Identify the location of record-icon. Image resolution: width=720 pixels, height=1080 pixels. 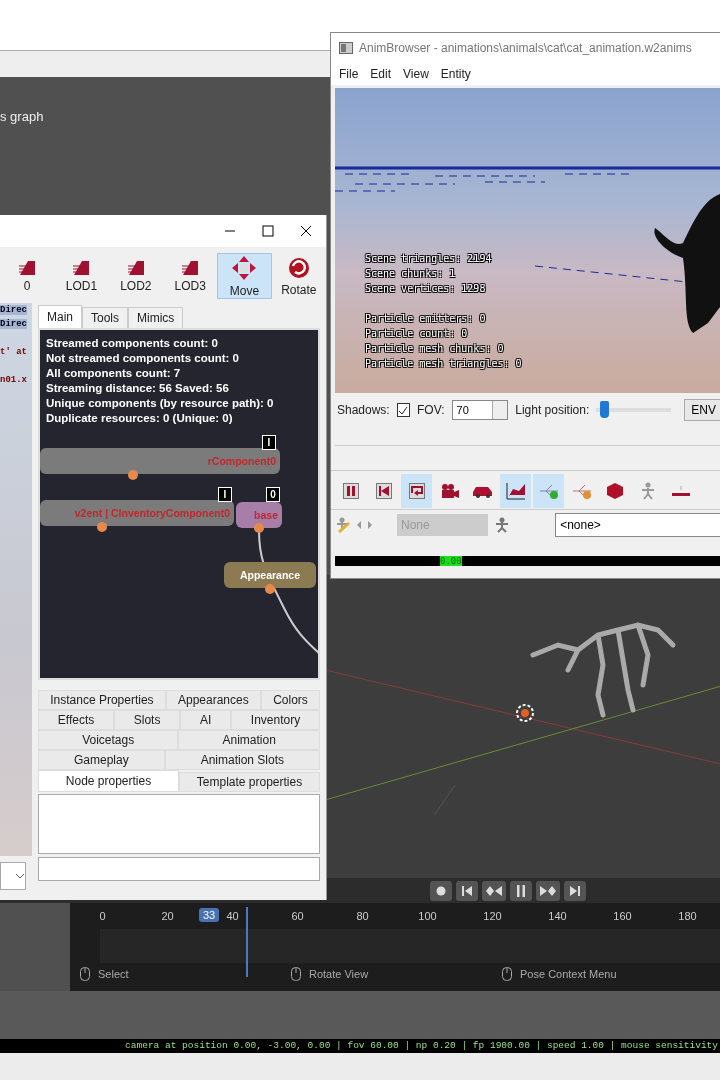
(441, 890).